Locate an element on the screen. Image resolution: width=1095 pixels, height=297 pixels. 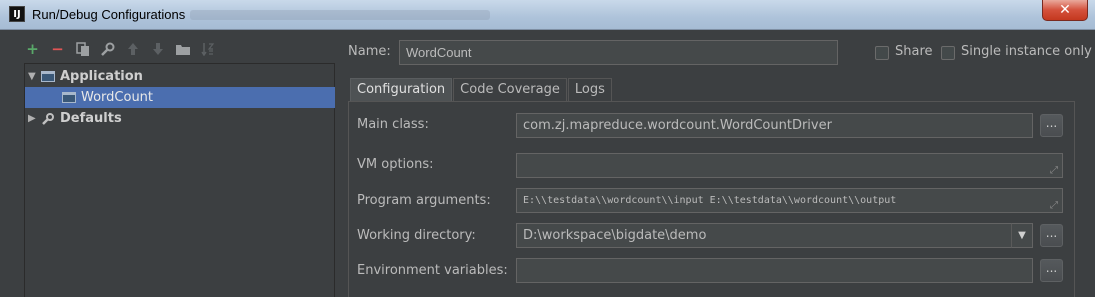
environment-variables-label: Environment variables: is located at coordinates (432, 270).